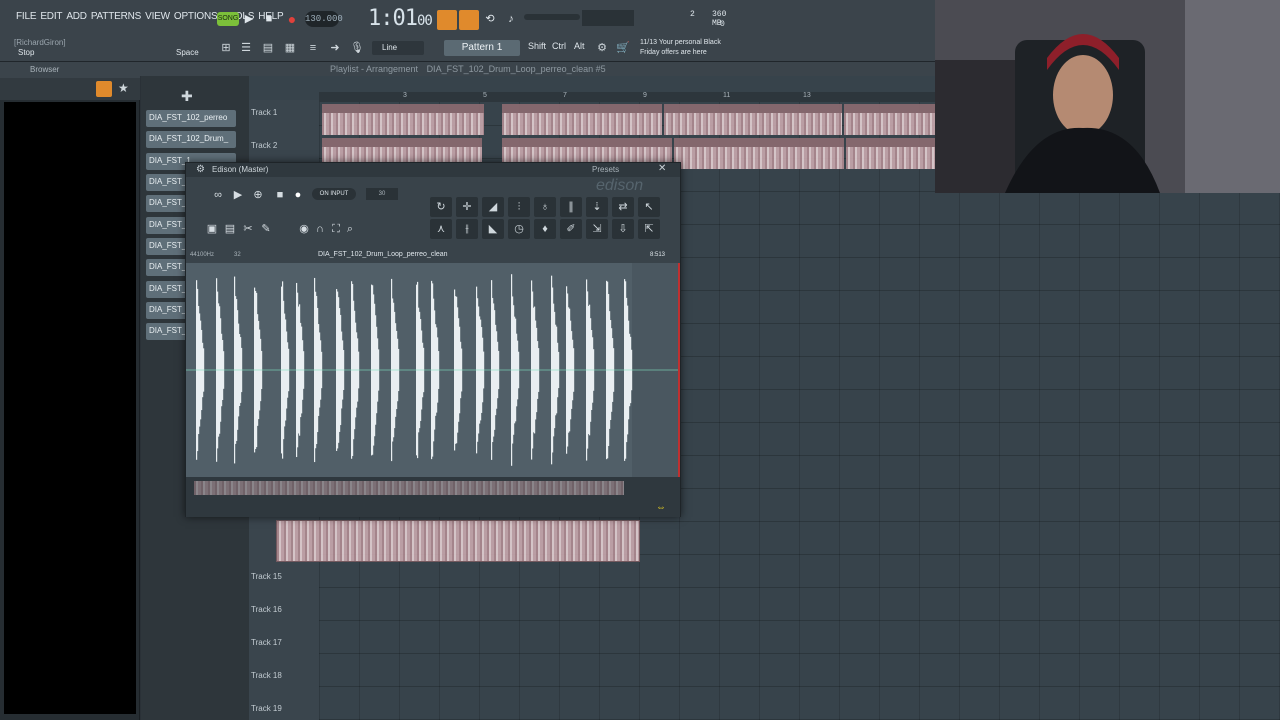  I want to click on settings-icon: ⚙, so click(602, 48).